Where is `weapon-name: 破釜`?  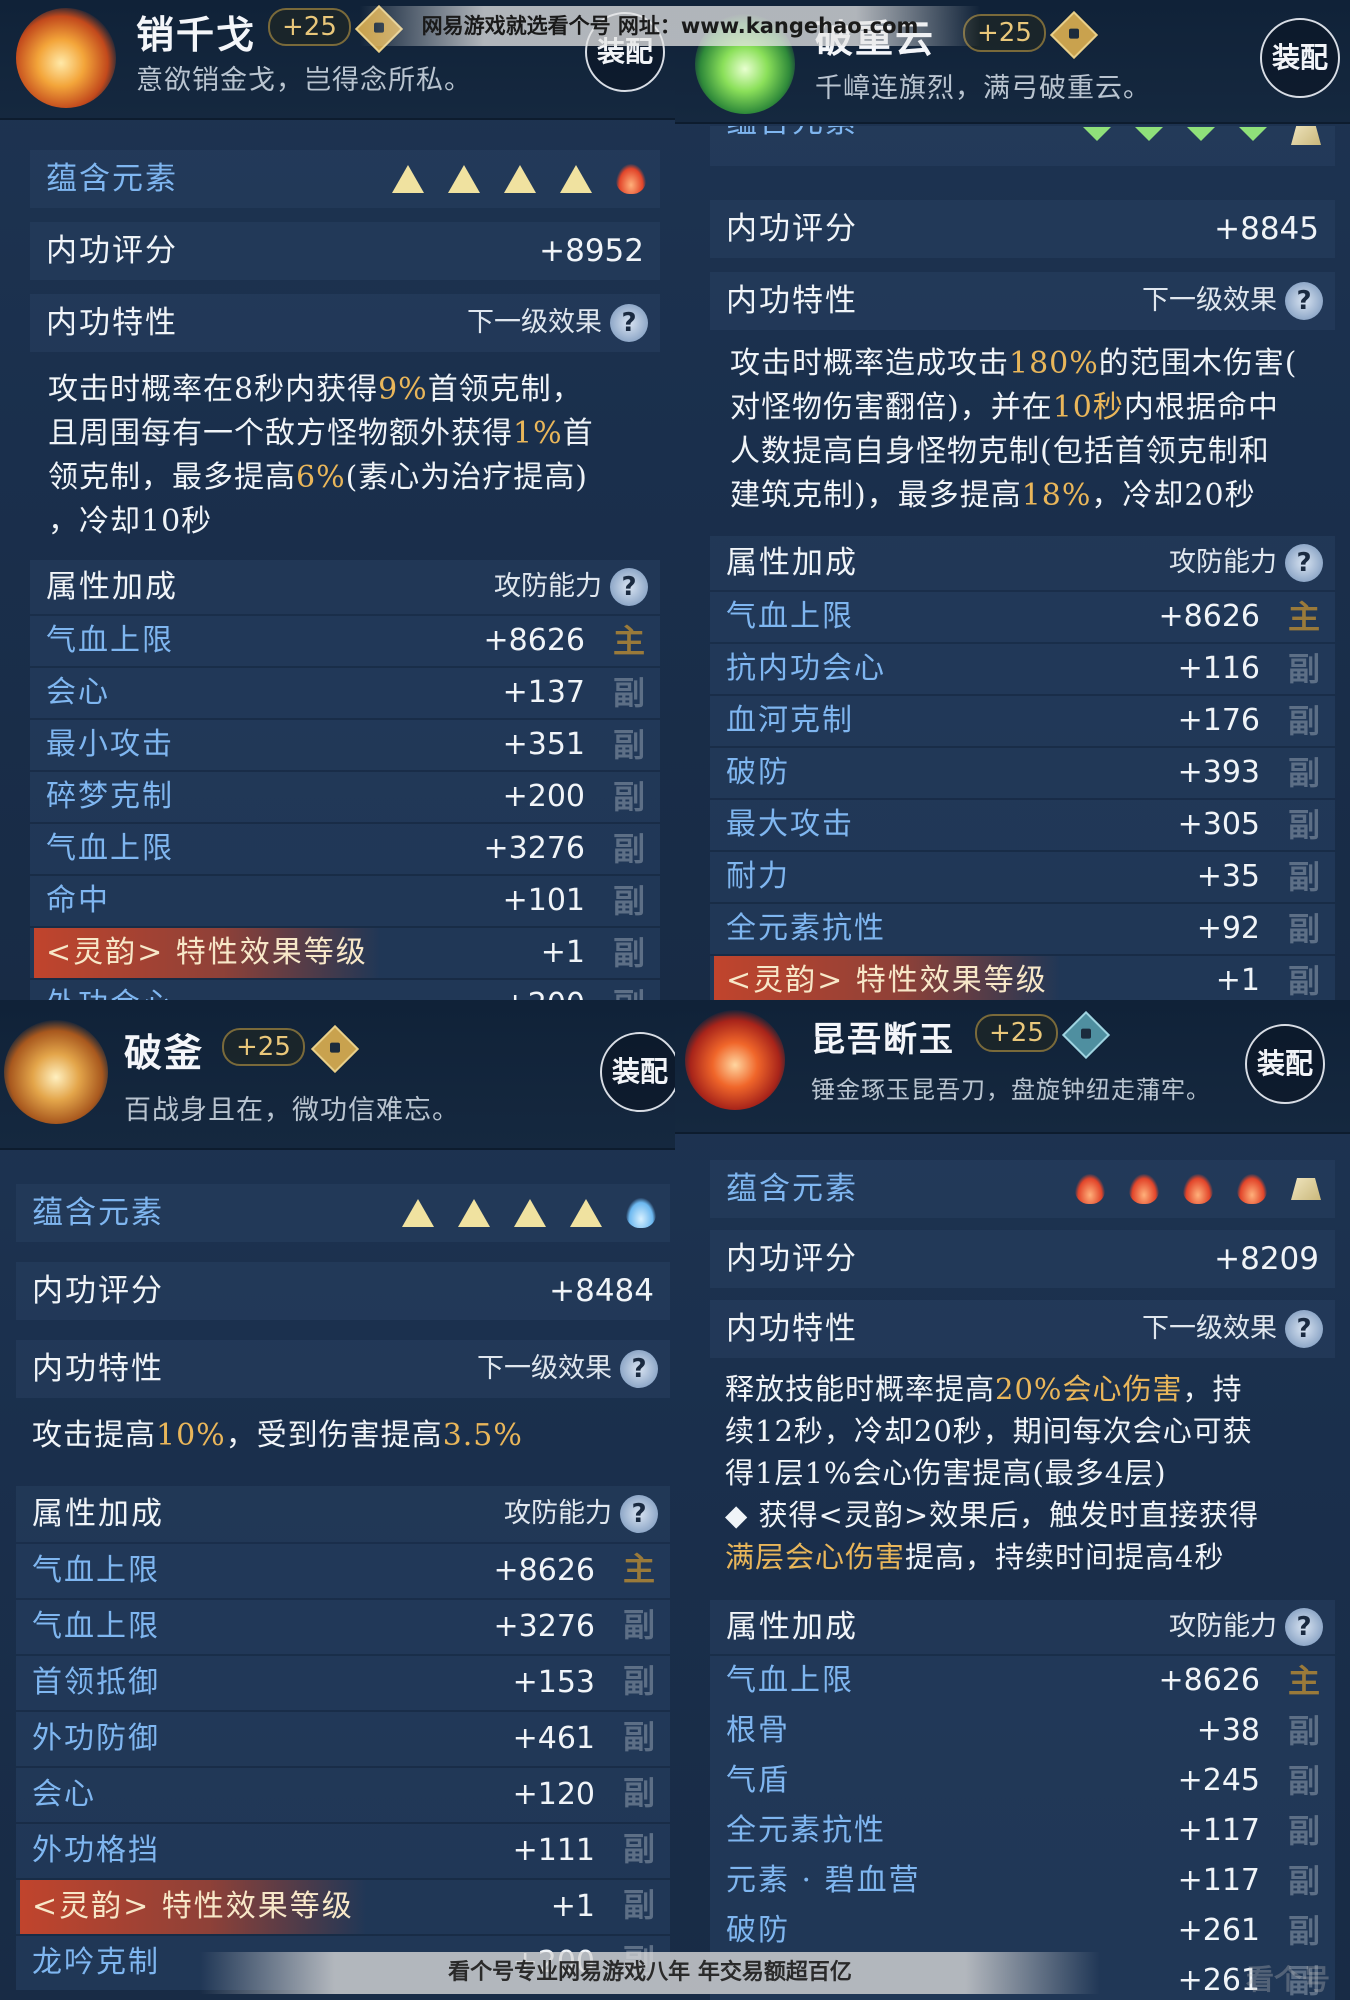 weapon-name: 破釜 is located at coordinates (164, 1052).